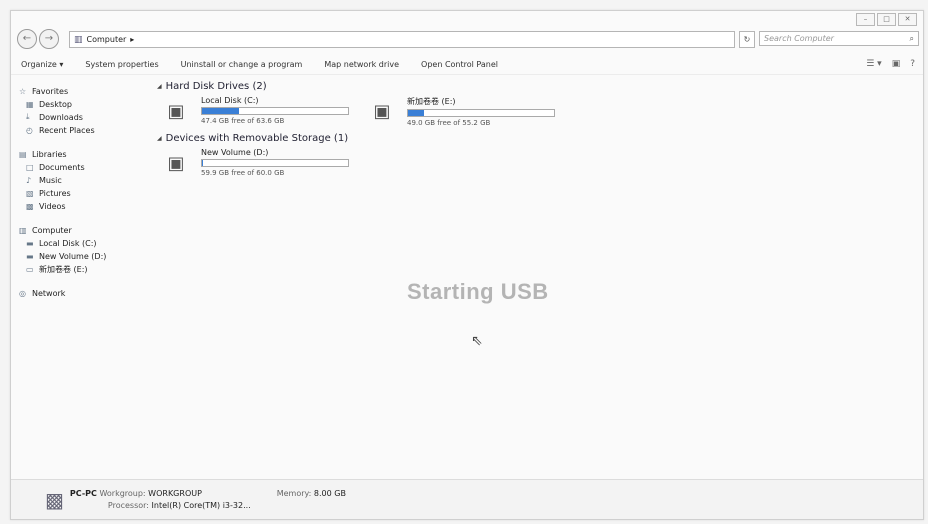 This screenshot has width=928, height=524. What do you see at coordinates (27, 39) in the screenshot?
I see `back-button: ←` at bounding box center [27, 39].